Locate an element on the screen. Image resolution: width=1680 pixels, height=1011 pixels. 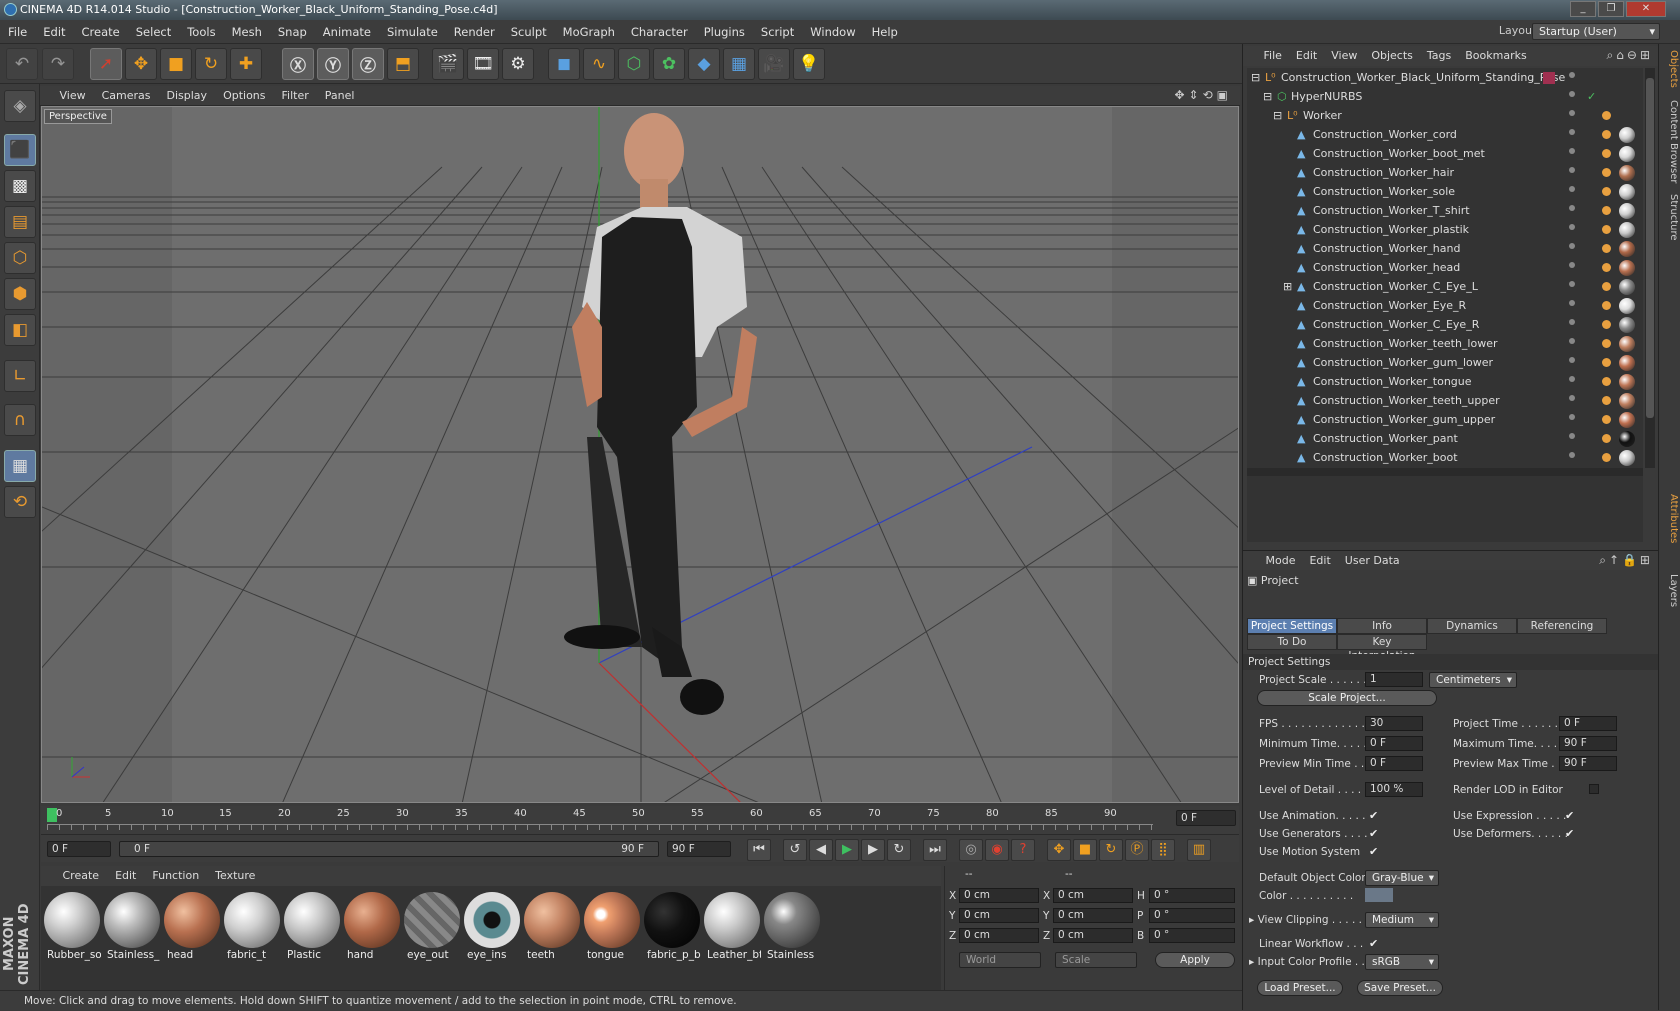
object-row: ▲ Construction_Worker_gum_lower is located at coordinates (1445, 363).